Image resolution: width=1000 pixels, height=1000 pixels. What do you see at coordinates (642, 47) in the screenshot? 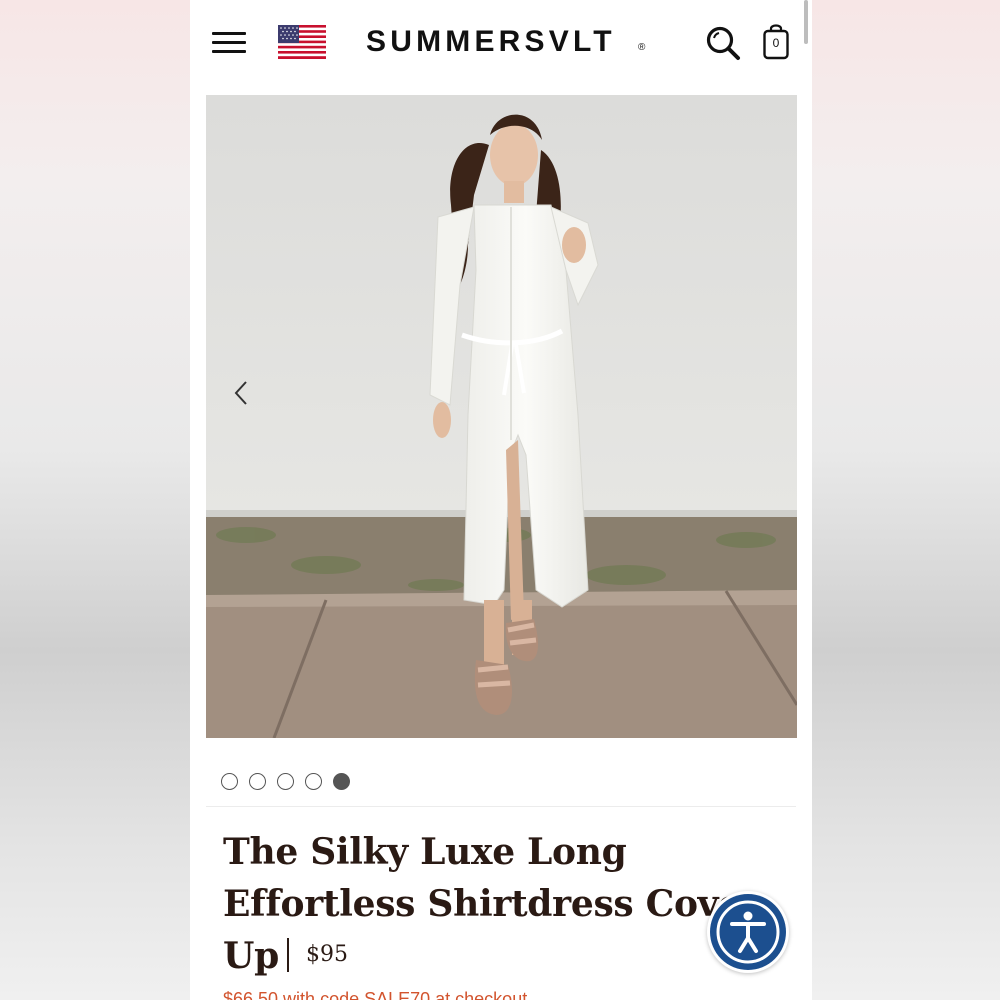
I see `registered-mark: ®` at bounding box center [642, 47].